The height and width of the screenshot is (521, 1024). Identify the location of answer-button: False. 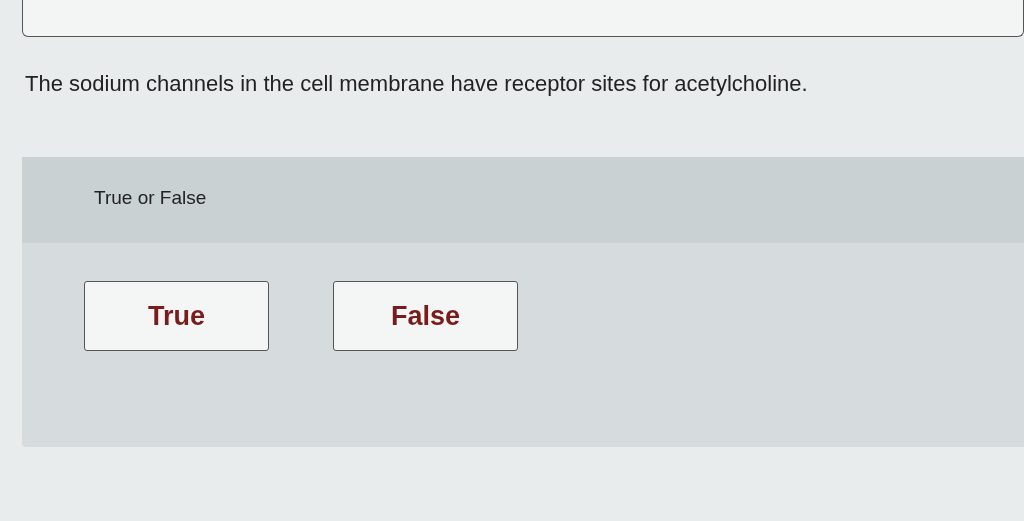
(425, 316).